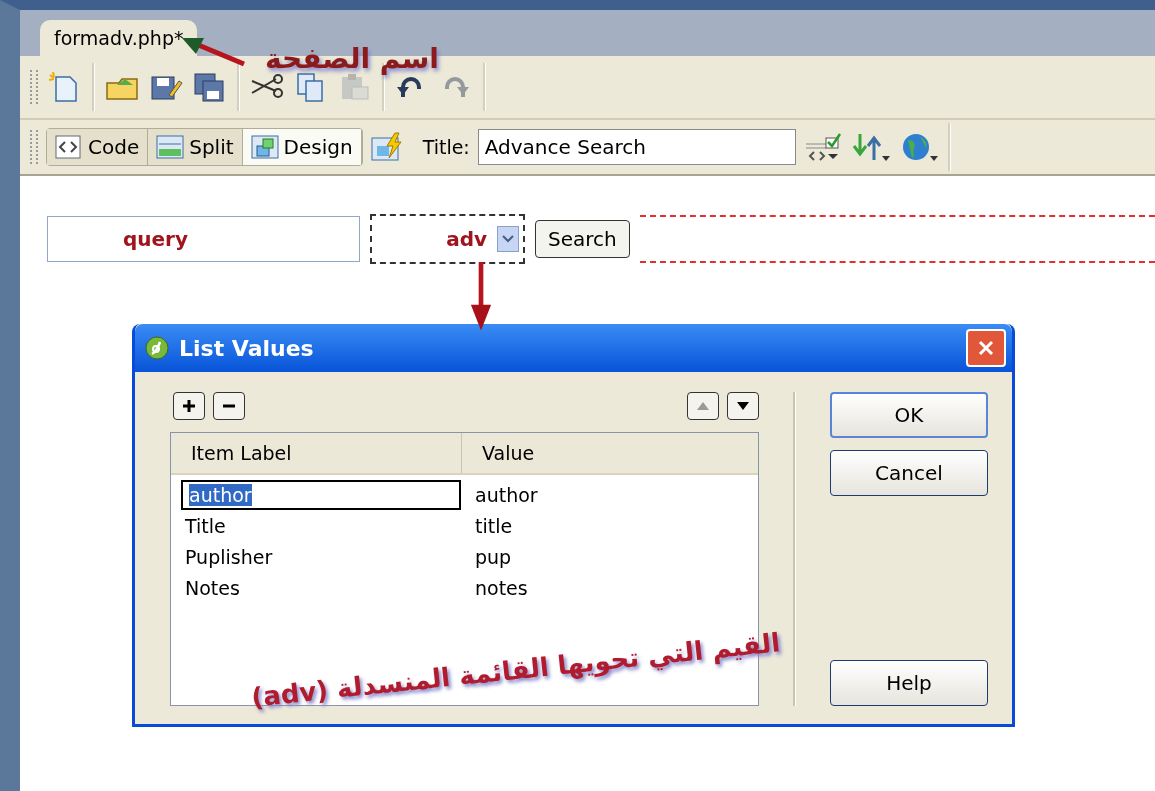 The image size is (1155, 791). What do you see at coordinates (494, 525) in the screenshot?
I see `list-cell-text: title` at bounding box center [494, 525].